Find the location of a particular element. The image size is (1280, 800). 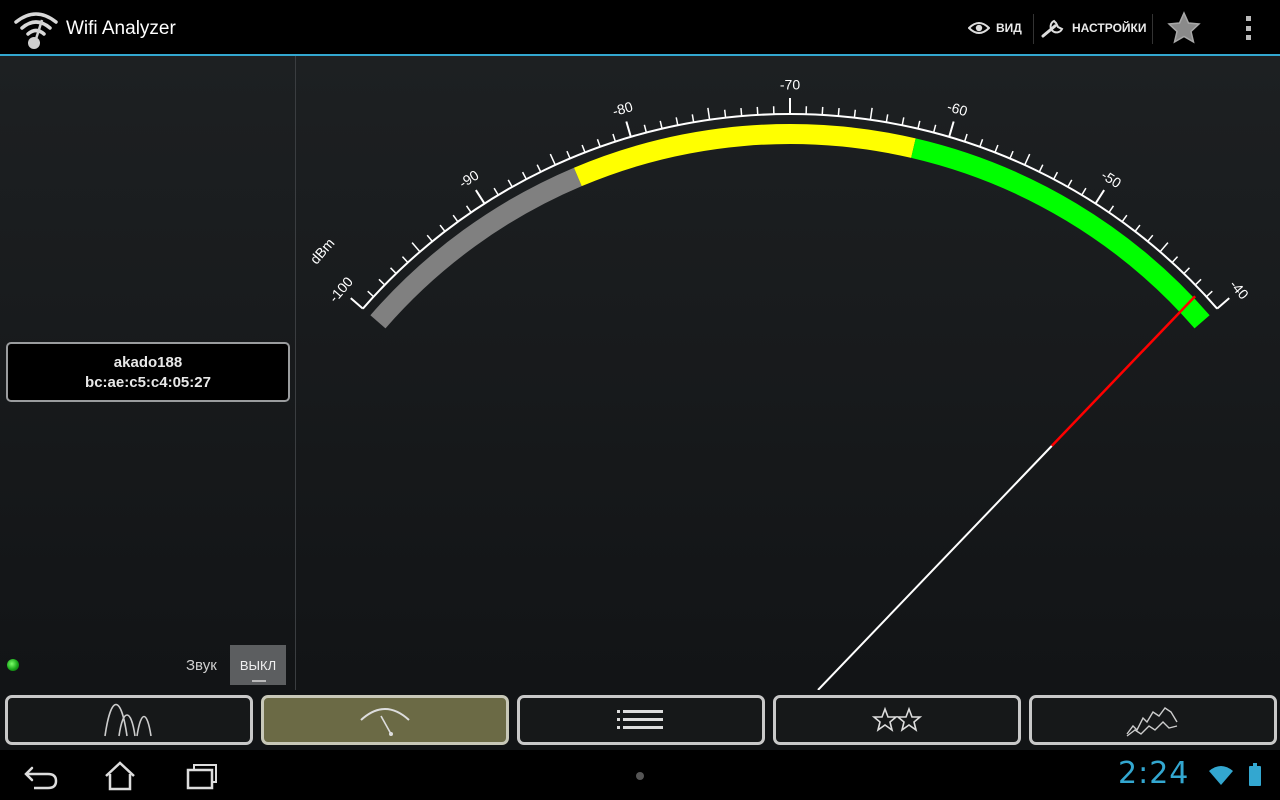

tab-signal-meter is located at coordinates (385, 720).